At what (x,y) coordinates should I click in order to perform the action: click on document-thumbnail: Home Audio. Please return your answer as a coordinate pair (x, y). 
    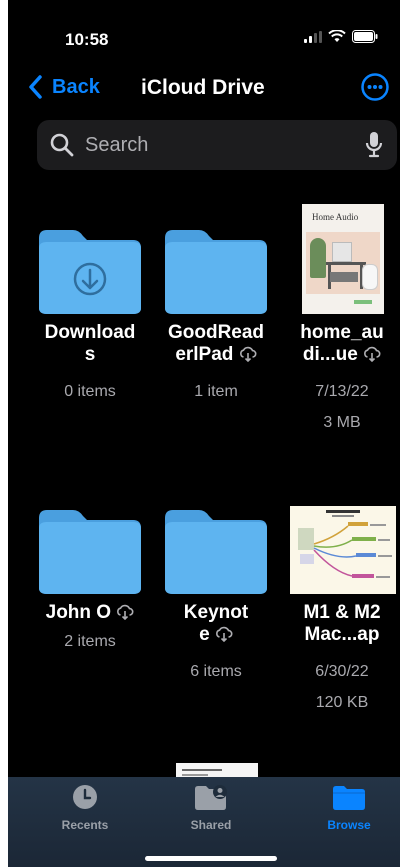
    Looking at the image, I should click on (343, 259).